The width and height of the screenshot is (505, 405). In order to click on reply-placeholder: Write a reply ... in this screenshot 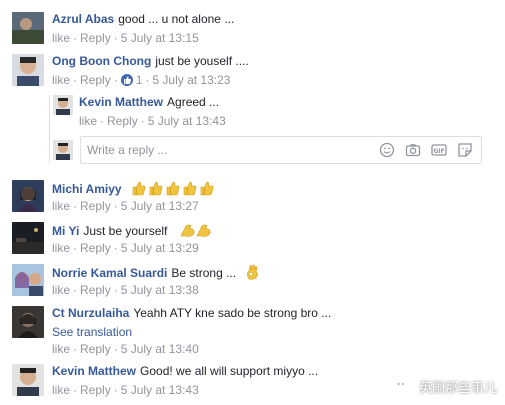, I will do `click(127, 150)`.